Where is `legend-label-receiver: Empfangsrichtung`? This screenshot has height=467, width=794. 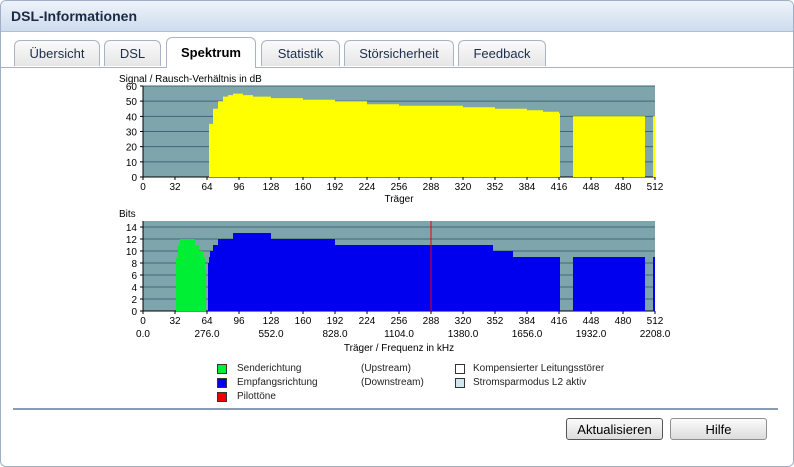
legend-label-receiver: Empfangsrichtung is located at coordinates (277, 382).